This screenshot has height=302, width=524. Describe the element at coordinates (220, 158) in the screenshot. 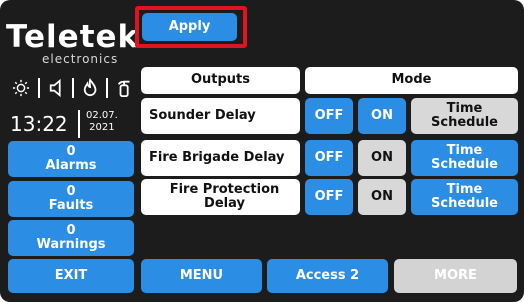

I see `row-fire-brigade-delay-label: Fire Brigade Delay` at that location.